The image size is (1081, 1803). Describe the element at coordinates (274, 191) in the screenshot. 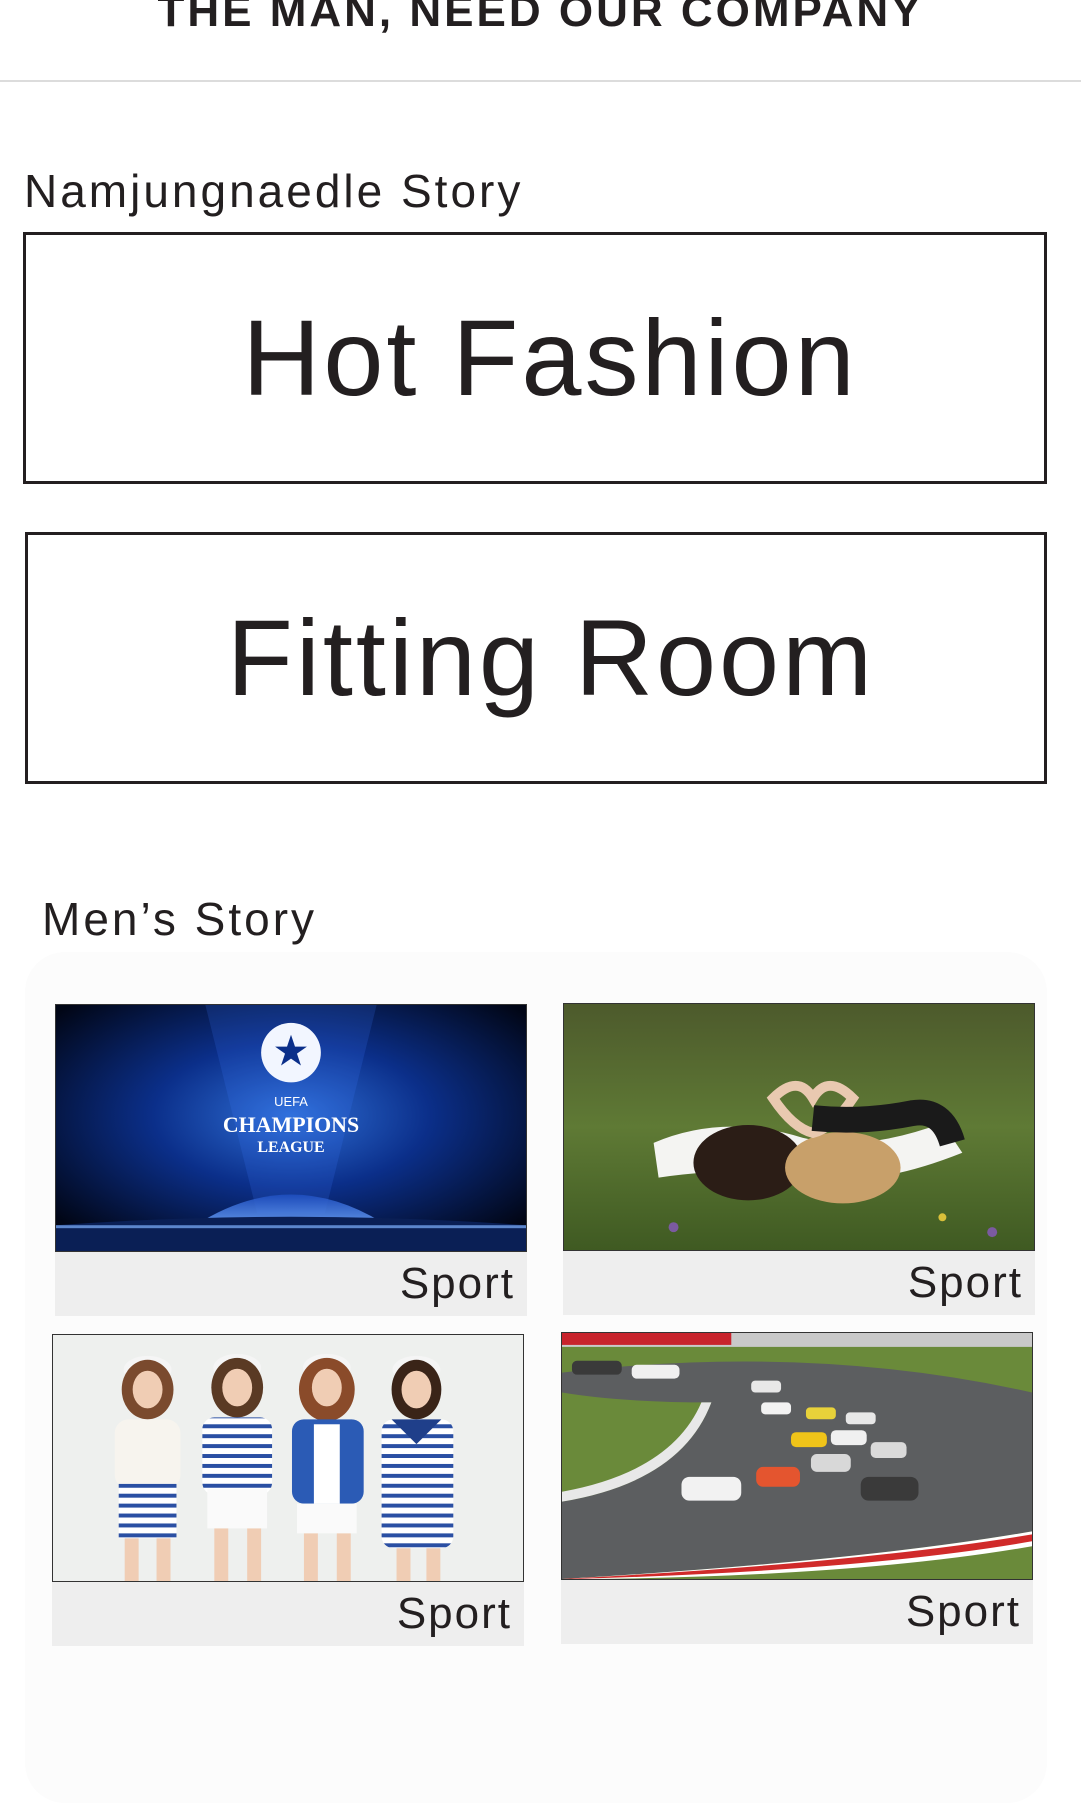

I see `section-title-namjungnaedle: Namjungnaedle Story` at that location.